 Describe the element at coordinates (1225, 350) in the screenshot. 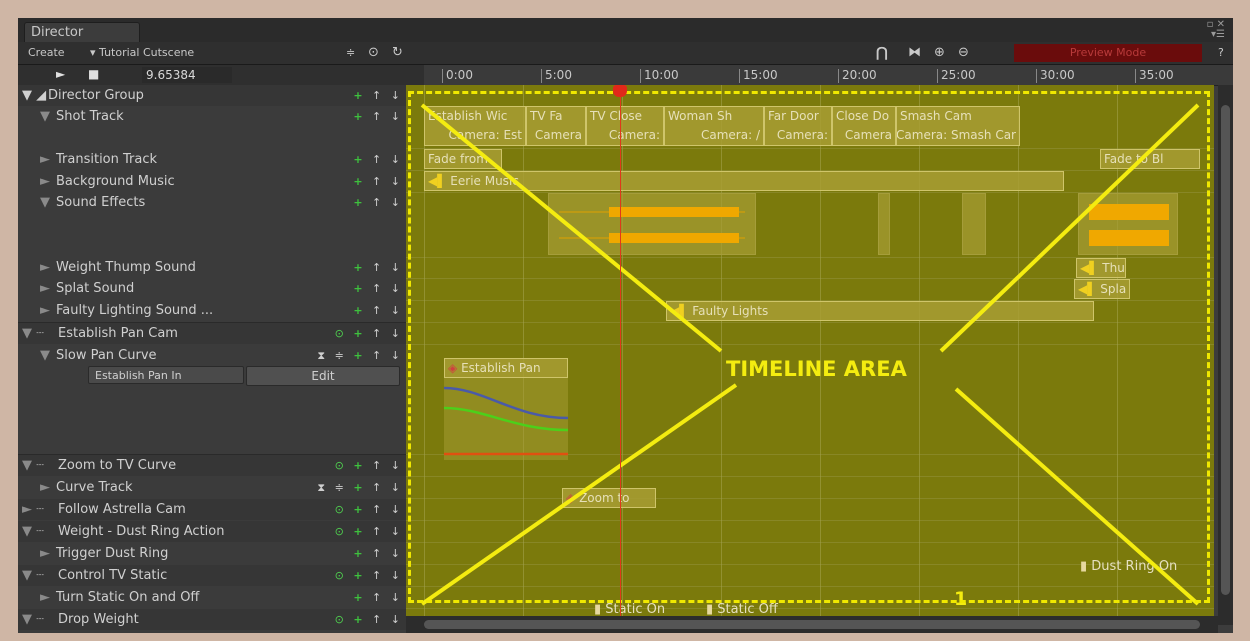

I see `vertical-scroll-thumb` at that location.